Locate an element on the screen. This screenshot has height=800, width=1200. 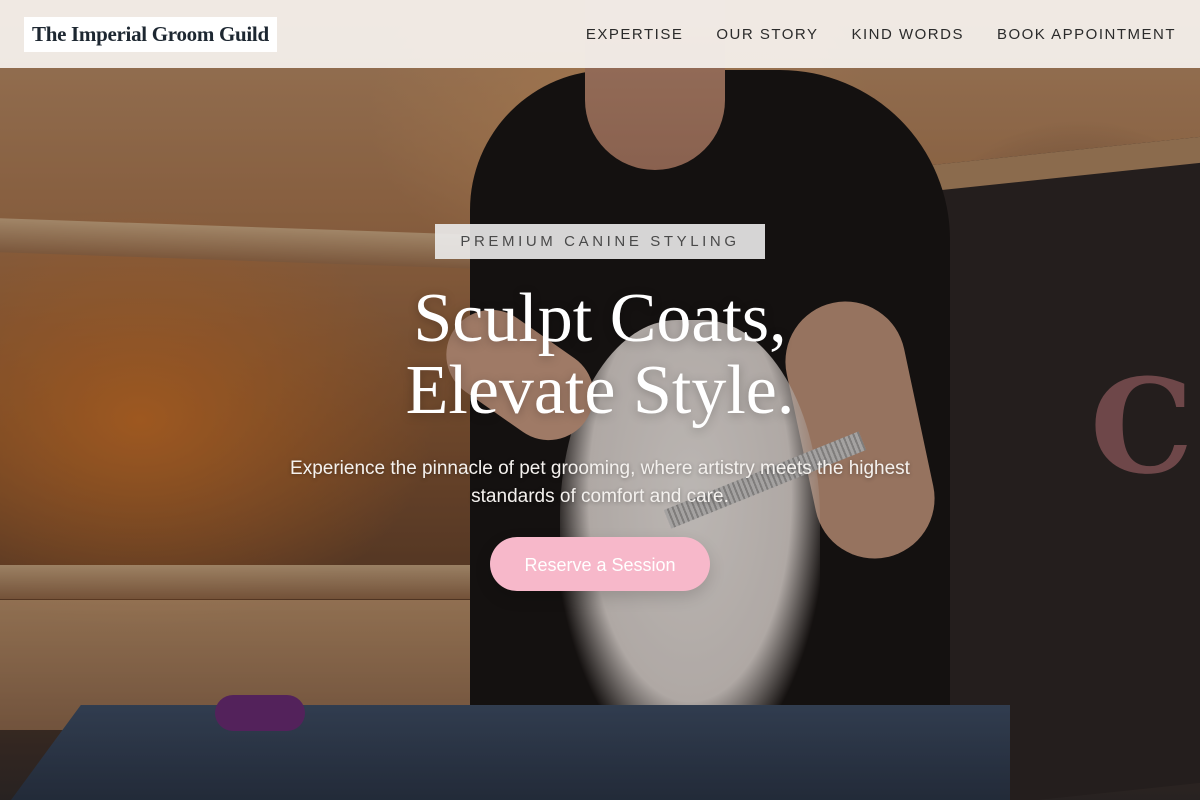
reserve-session-button: Reserve a Session is located at coordinates (600, 564).